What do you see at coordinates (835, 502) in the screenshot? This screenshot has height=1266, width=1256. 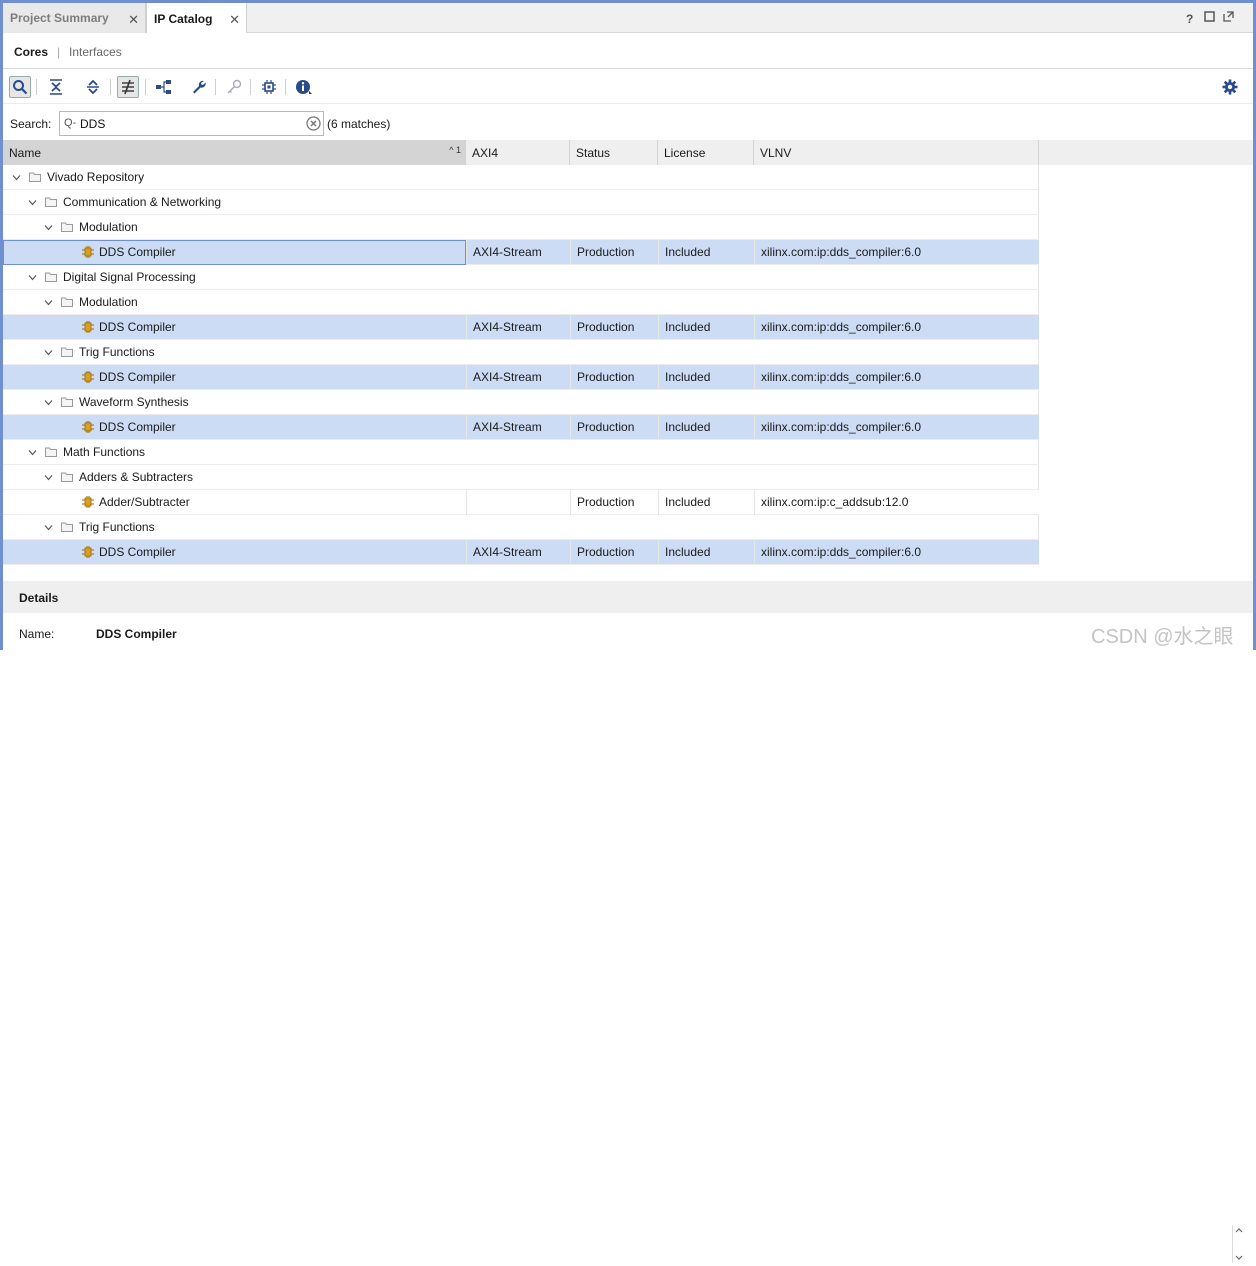 I see `vlnv-cell: xilinx.com:ip:c_addsub:12.0` at bounding box center [835, 502].